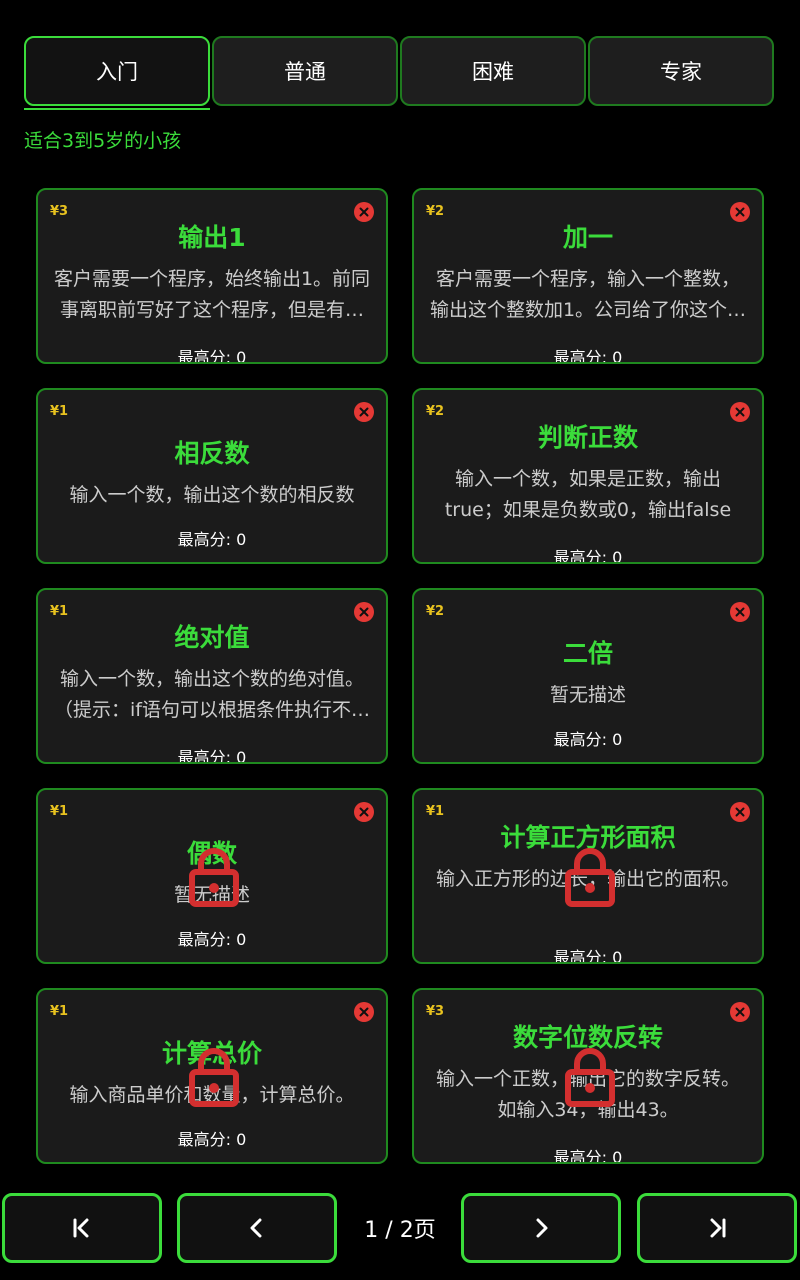 Image resolution: width=800 pixels, height=1280 pixels. What do you see at coordinates (587, 237) in the screenshot?
I see `card-title: 加一` at bounding box center [587, 237].